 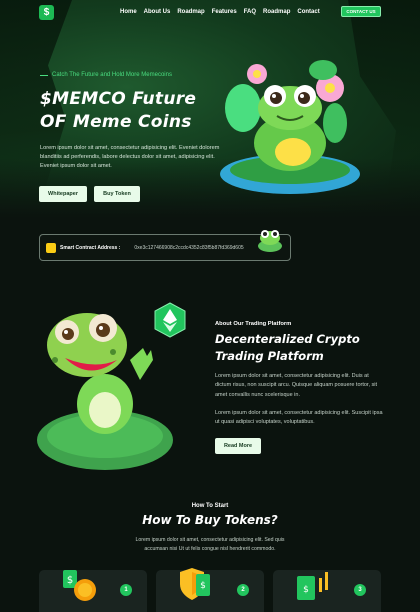 What do you see at coordinates (224, 12) in the screenshot?
I see `nav-item-features: Features` at bounding box center [224, 12].